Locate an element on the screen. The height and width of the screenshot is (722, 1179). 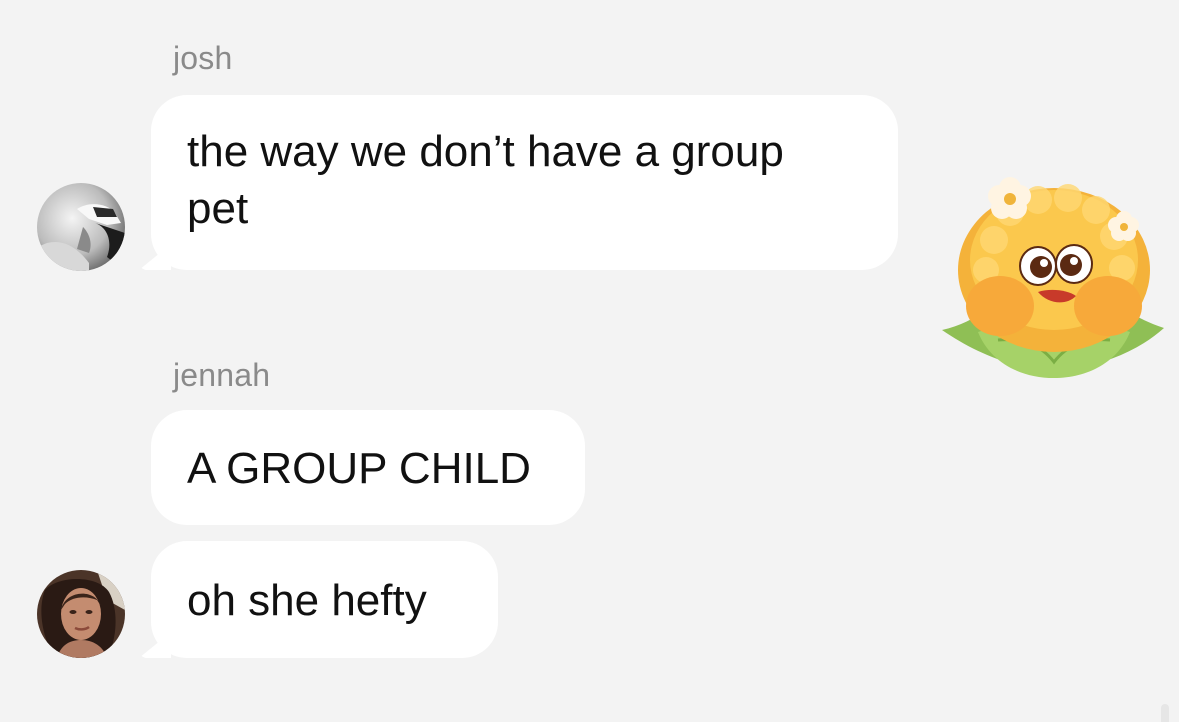
message-bubble: A GROUP CHILD is located at coordinates (368, 467).